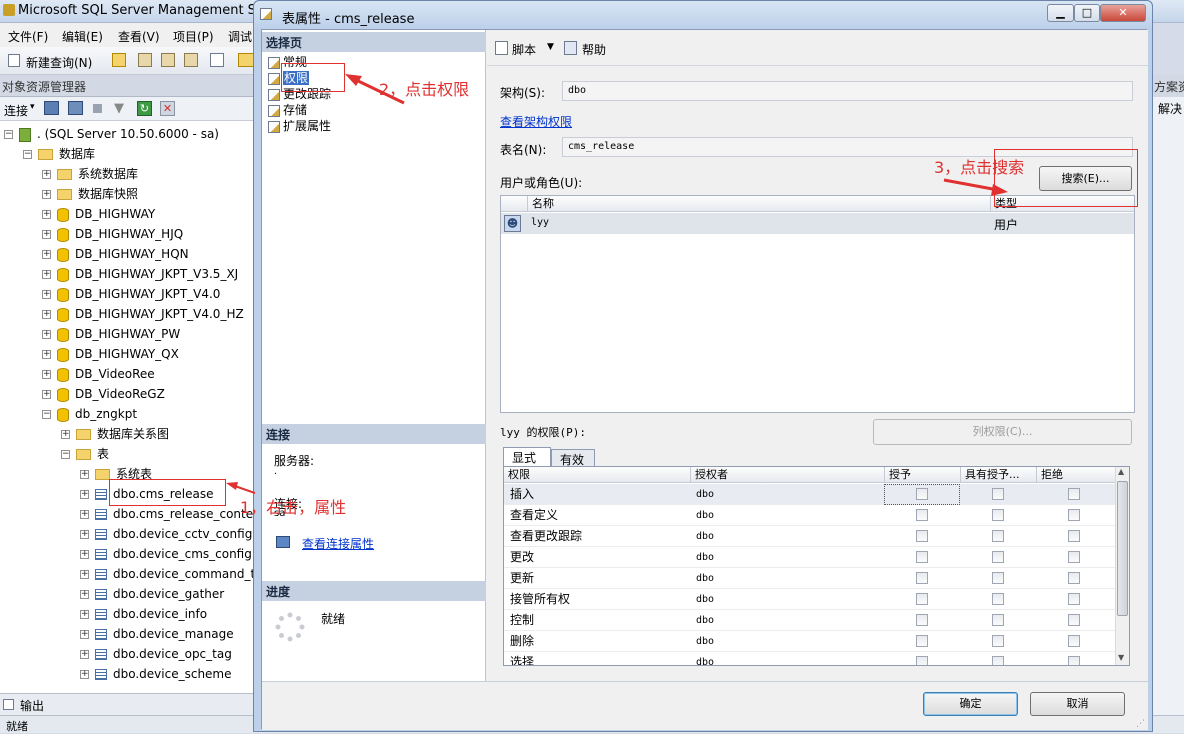  Describe the element at coordinates (979, 167) in the screenshot. I see `annotation-step3: 3，点击搜索` at that location.